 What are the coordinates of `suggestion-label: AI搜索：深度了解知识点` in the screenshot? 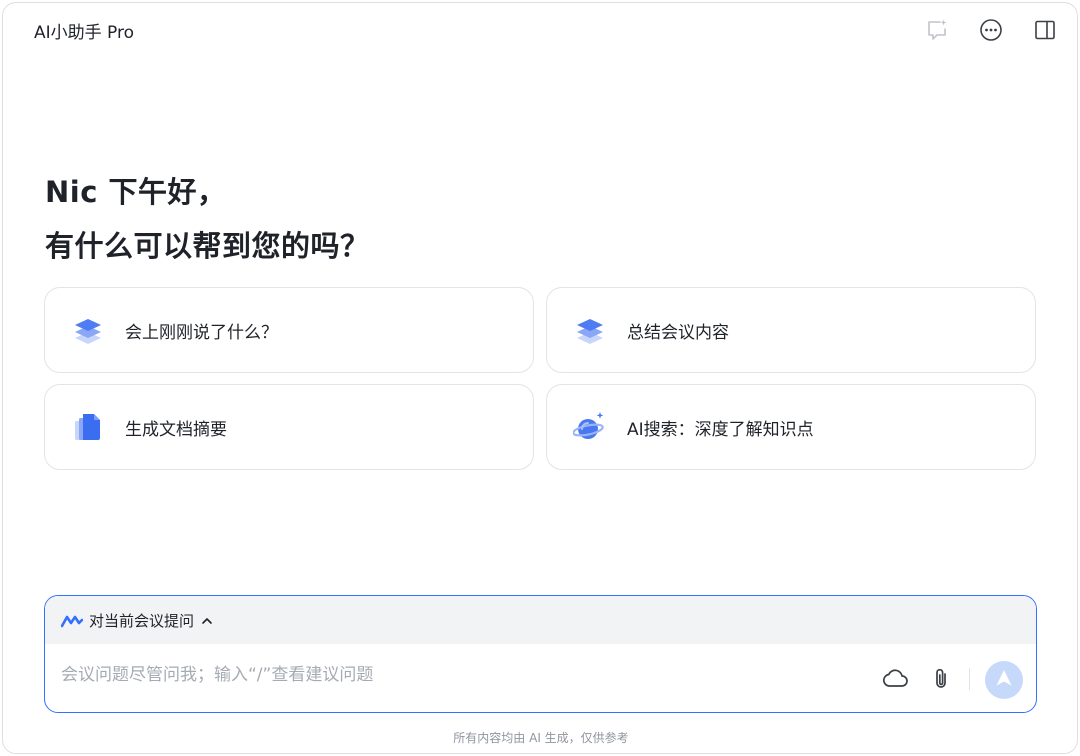 It's located at (720, 429).